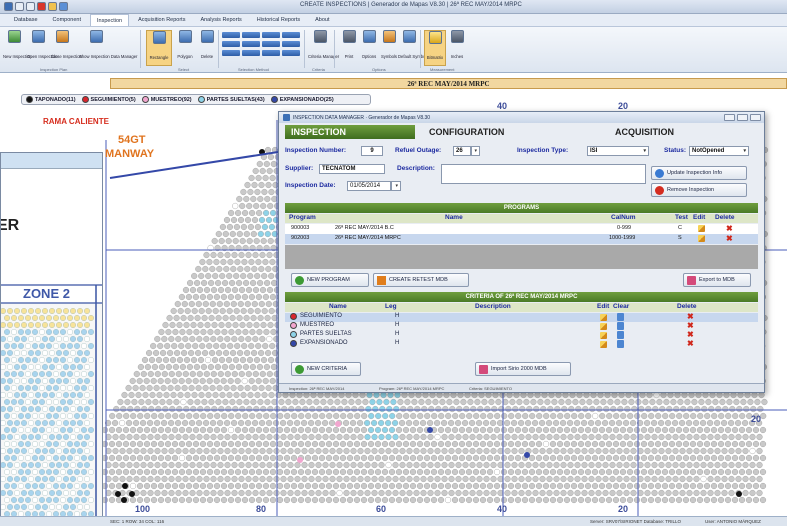 Image resolution: width=787 pixels, height=526 pixels. What do you see at coordinates (326, 369) in the screenshot?
I see `new-criteria-button: NEW CRITERIA` at bounding box center [326, 369].